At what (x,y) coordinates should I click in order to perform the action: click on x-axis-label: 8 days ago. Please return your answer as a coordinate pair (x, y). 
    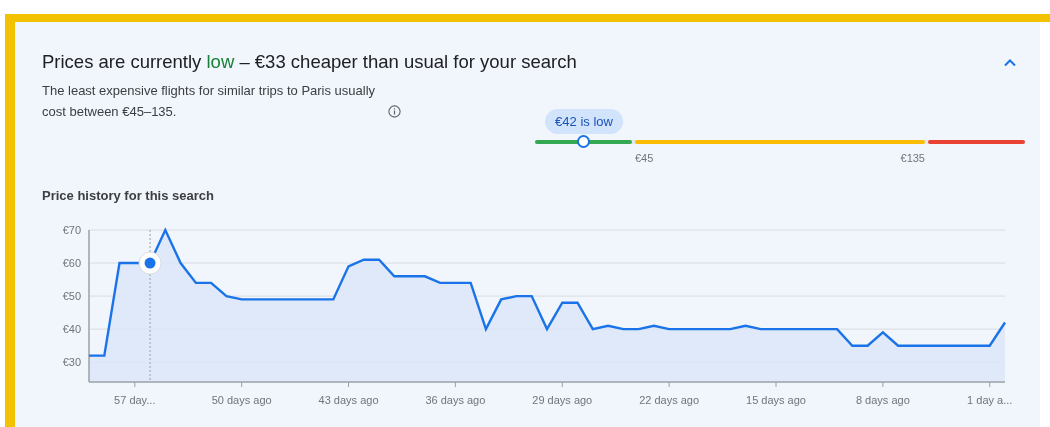
    Looking at the image, I should click on (882, 400).